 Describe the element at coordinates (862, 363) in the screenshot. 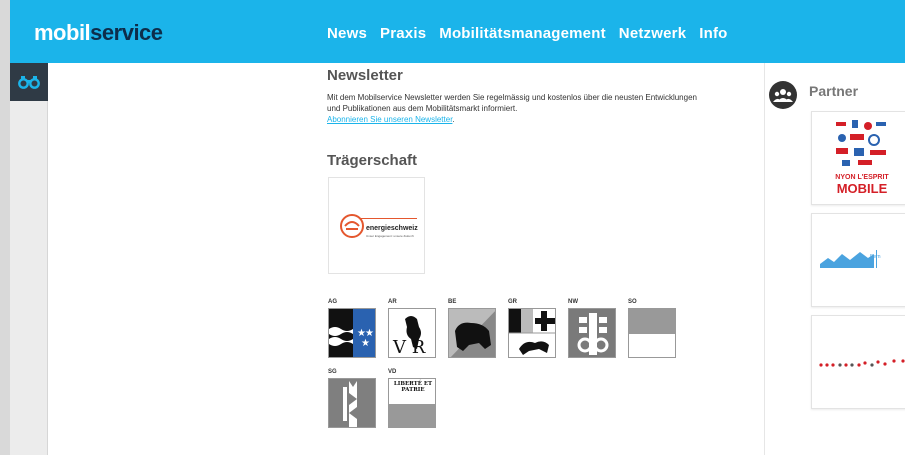

I see `partner-dots-logo` at that location.